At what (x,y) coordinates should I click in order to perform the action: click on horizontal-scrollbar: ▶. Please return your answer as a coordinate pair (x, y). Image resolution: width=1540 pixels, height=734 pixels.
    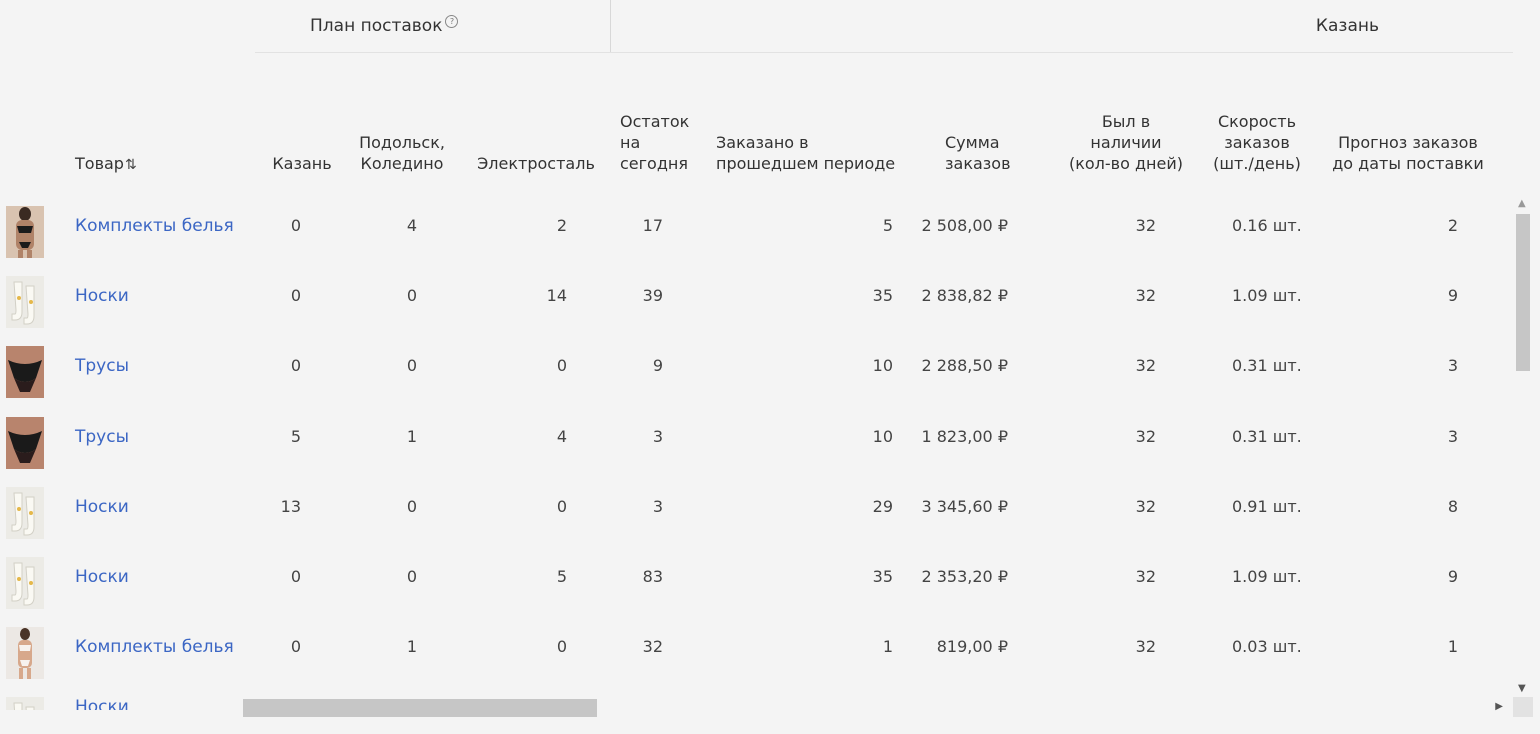
    Looking at the image, I should click on (878, 708).